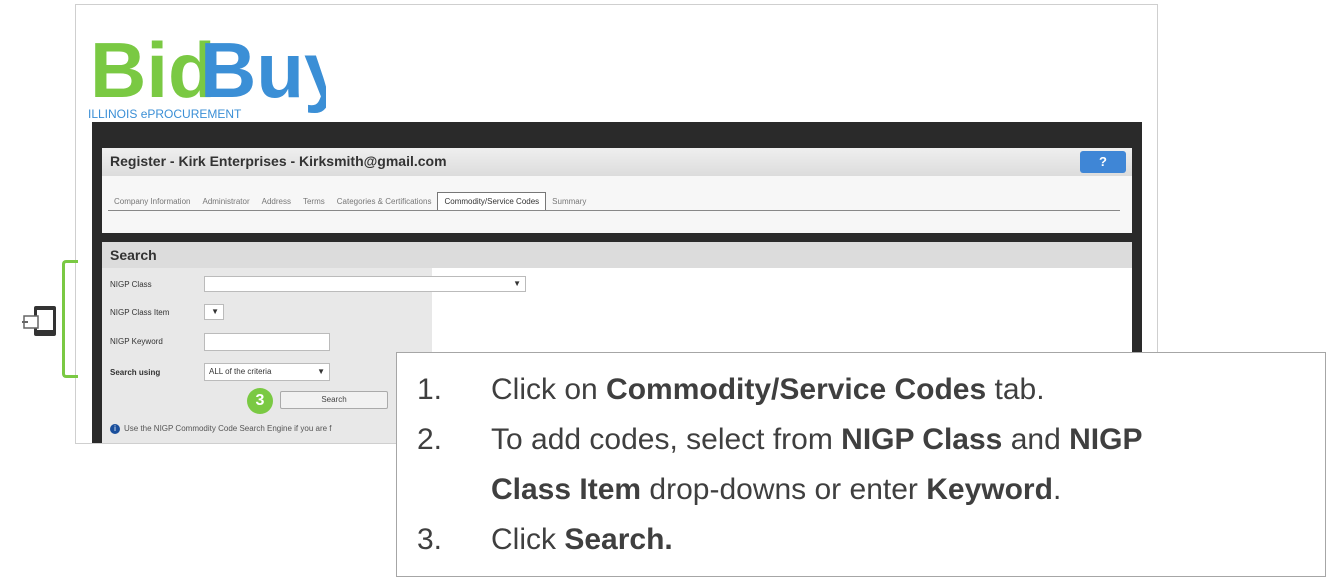 Image resolution: width=1326 pixels, height=577 pixels. What do you see at coordinates (131, 284) in the screenshot?
I see `nigp-class-label: NIGP Class` at bounding box center [131, 284].